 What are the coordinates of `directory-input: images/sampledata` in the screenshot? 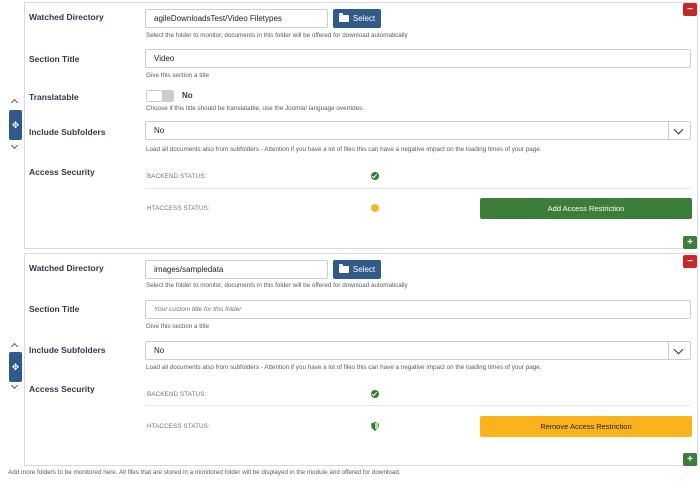 It's located at (236, 269).